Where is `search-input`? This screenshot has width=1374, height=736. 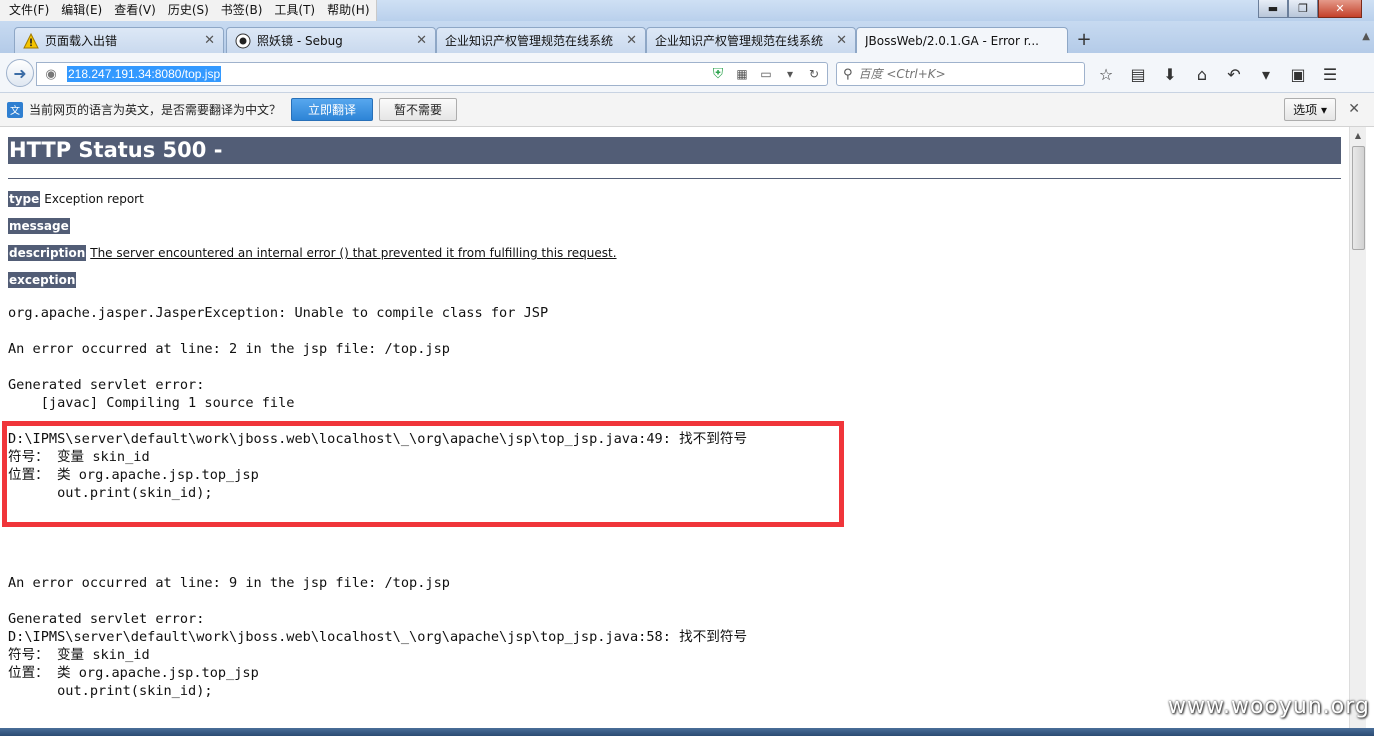 search-input is located at coordinates (958, 74).